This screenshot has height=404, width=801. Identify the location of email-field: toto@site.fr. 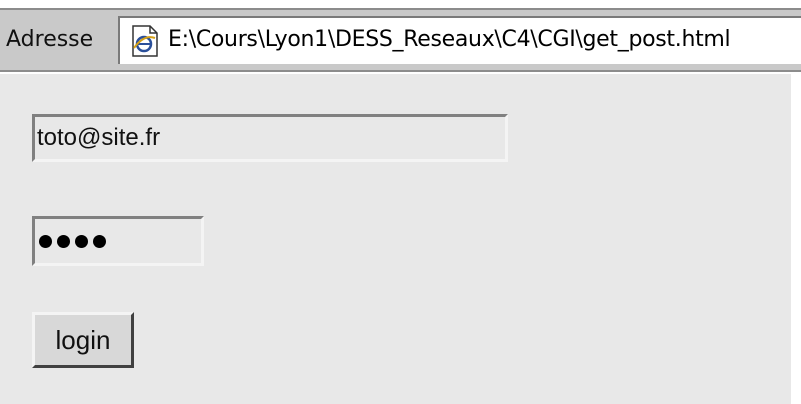
(270, 138).